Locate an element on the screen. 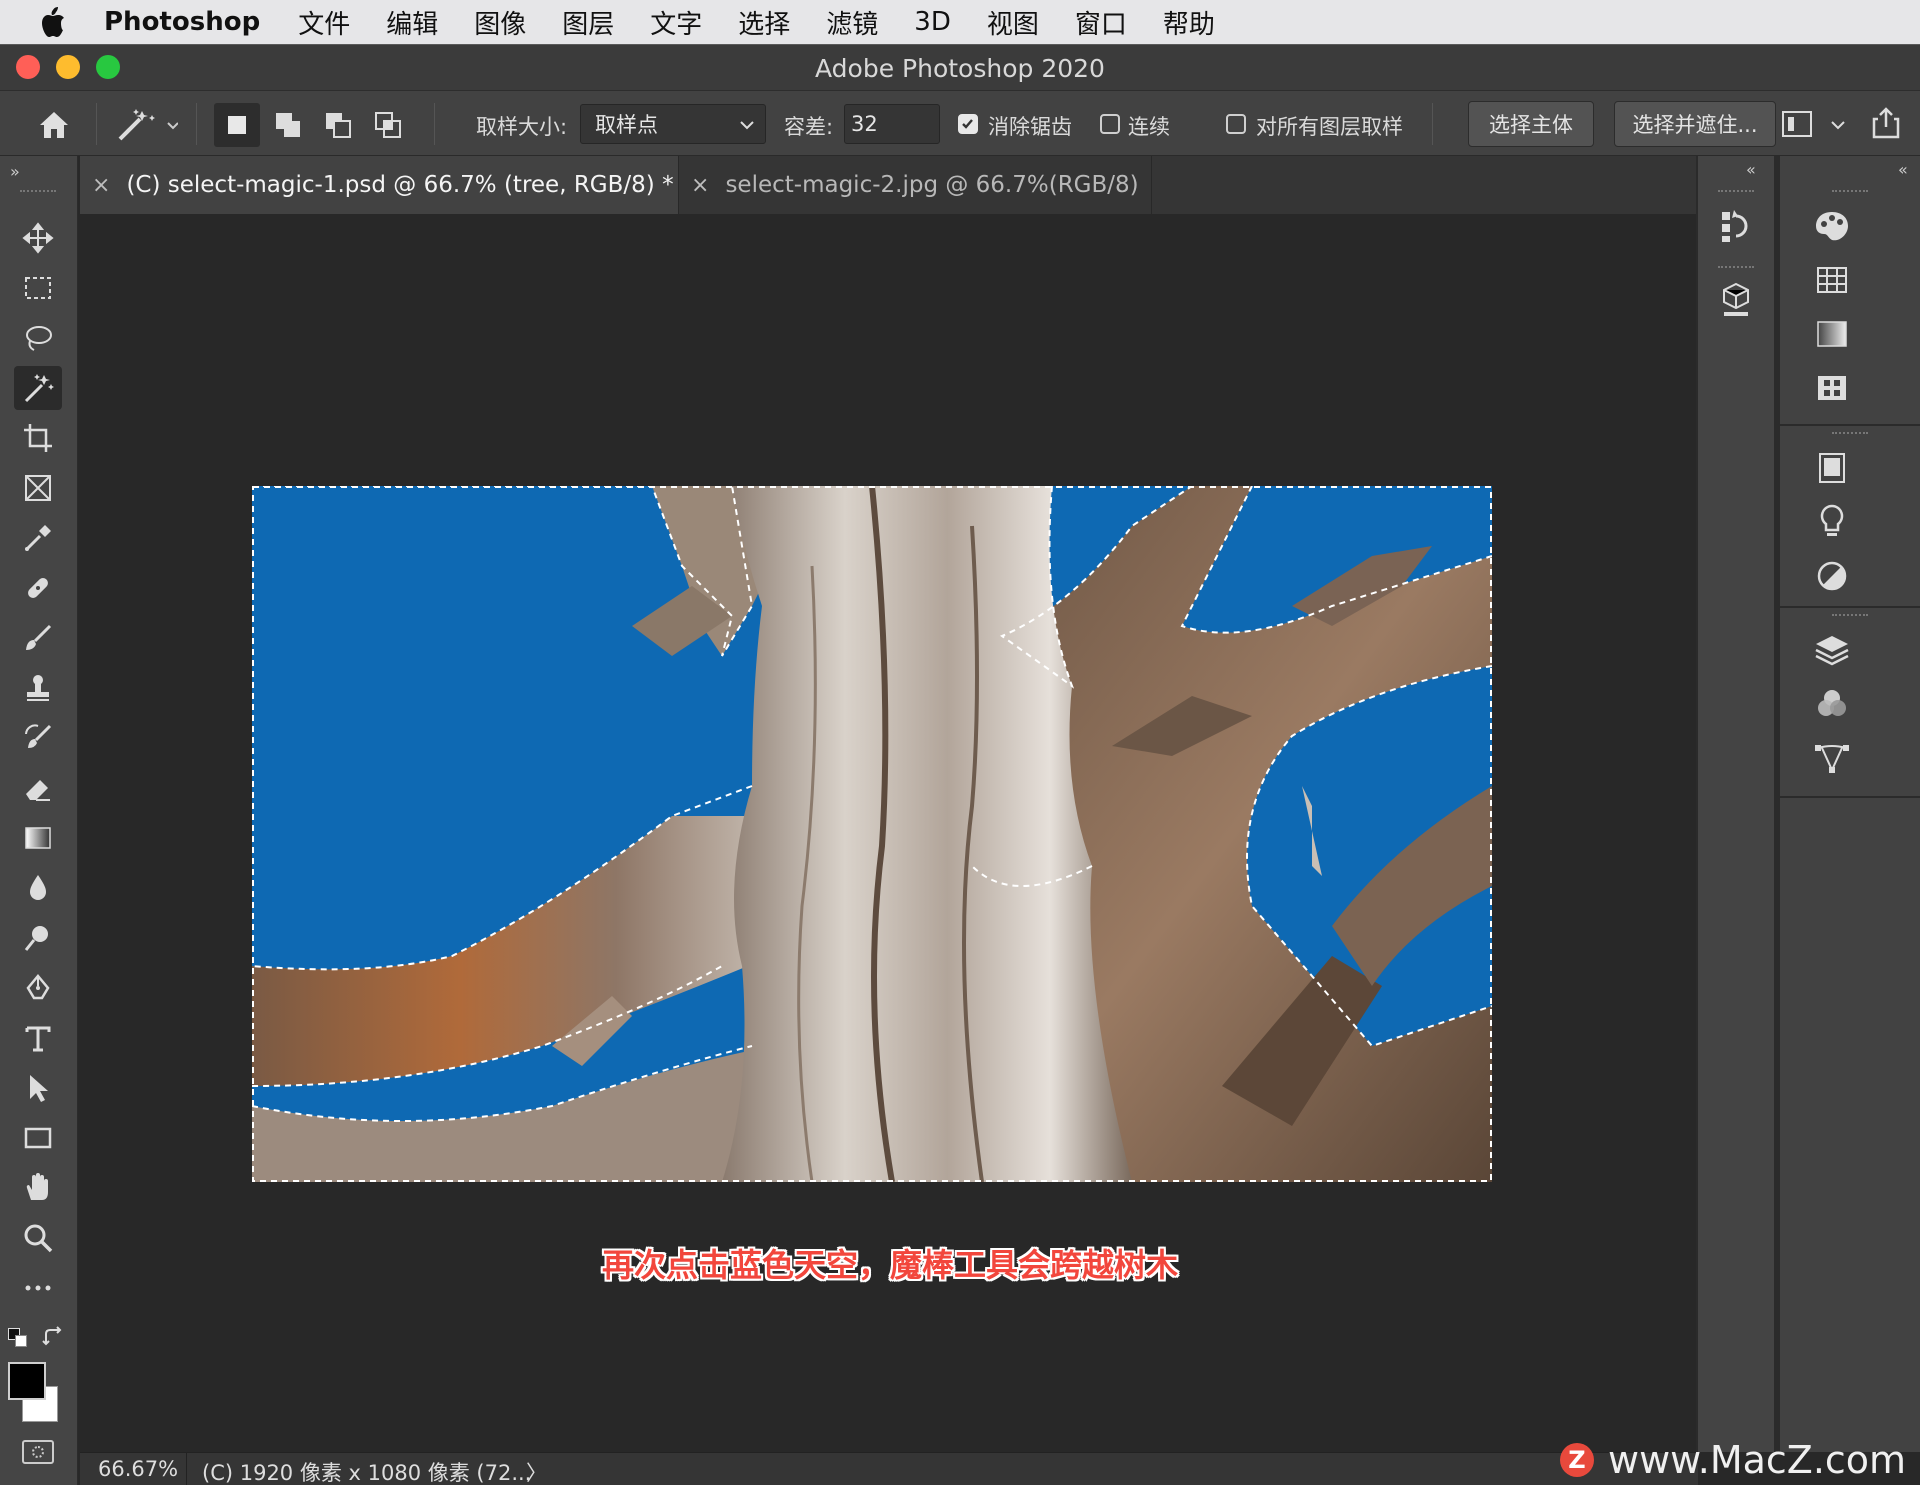 This screenshot has height=1485, width=1920. window-titlebar: Adobe Photoshop 2020 is located at coordinates (960, 67).